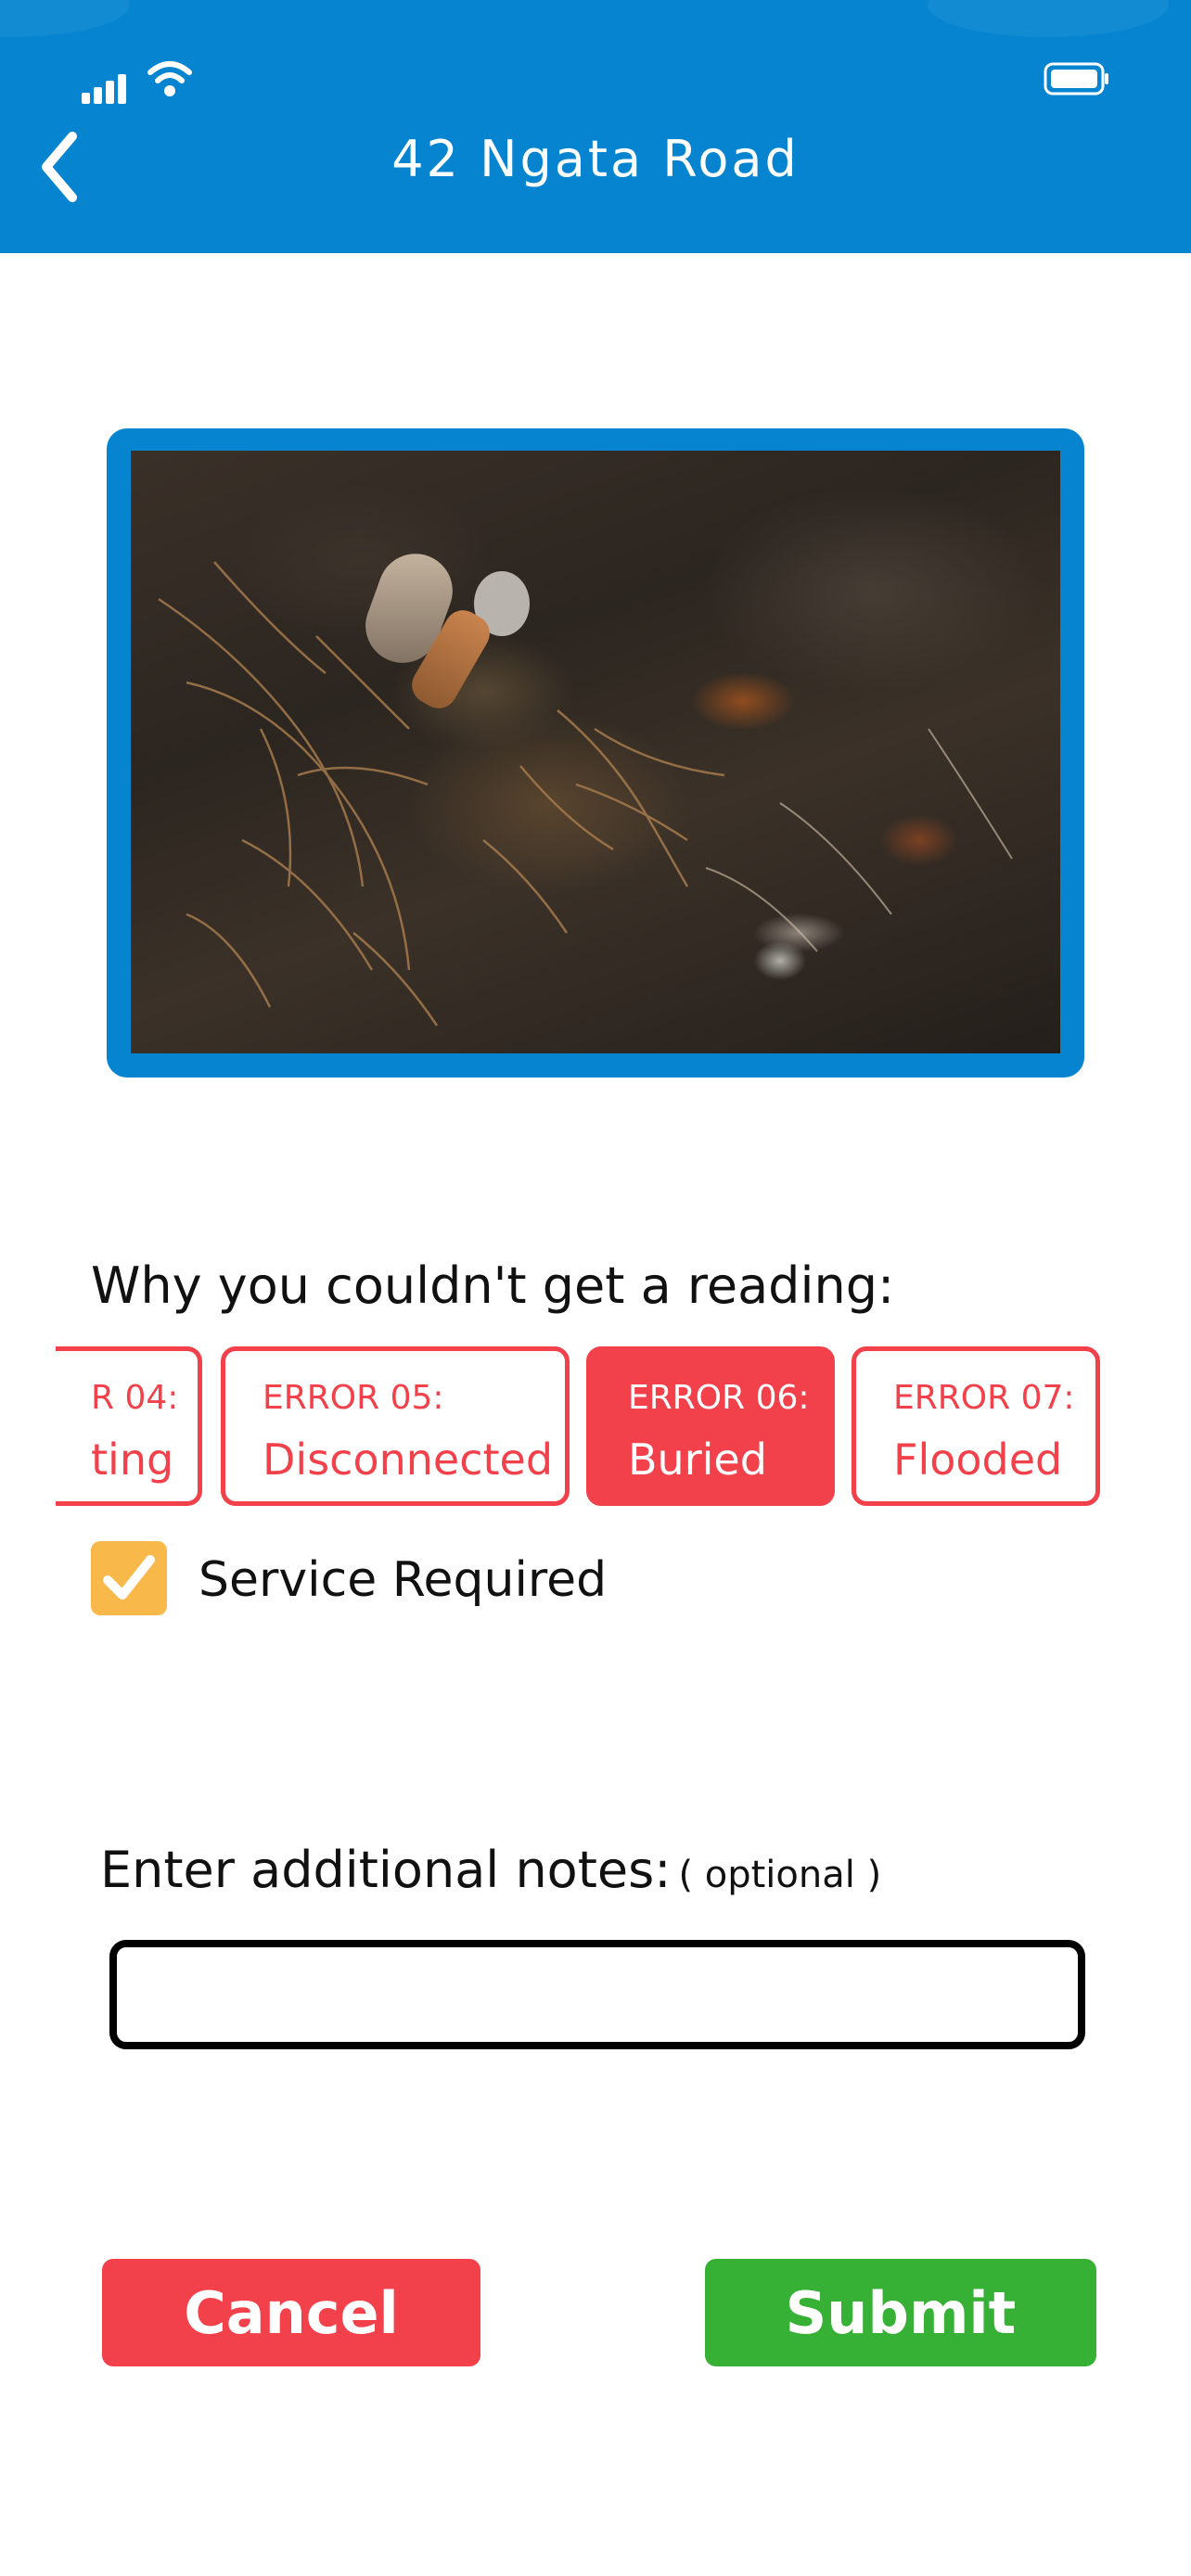 Image resolution: width=1191 pixels, height=2576 pixels. I want to click on notes-heading: Enter additional notes:( optional ), so click(490, 1870).